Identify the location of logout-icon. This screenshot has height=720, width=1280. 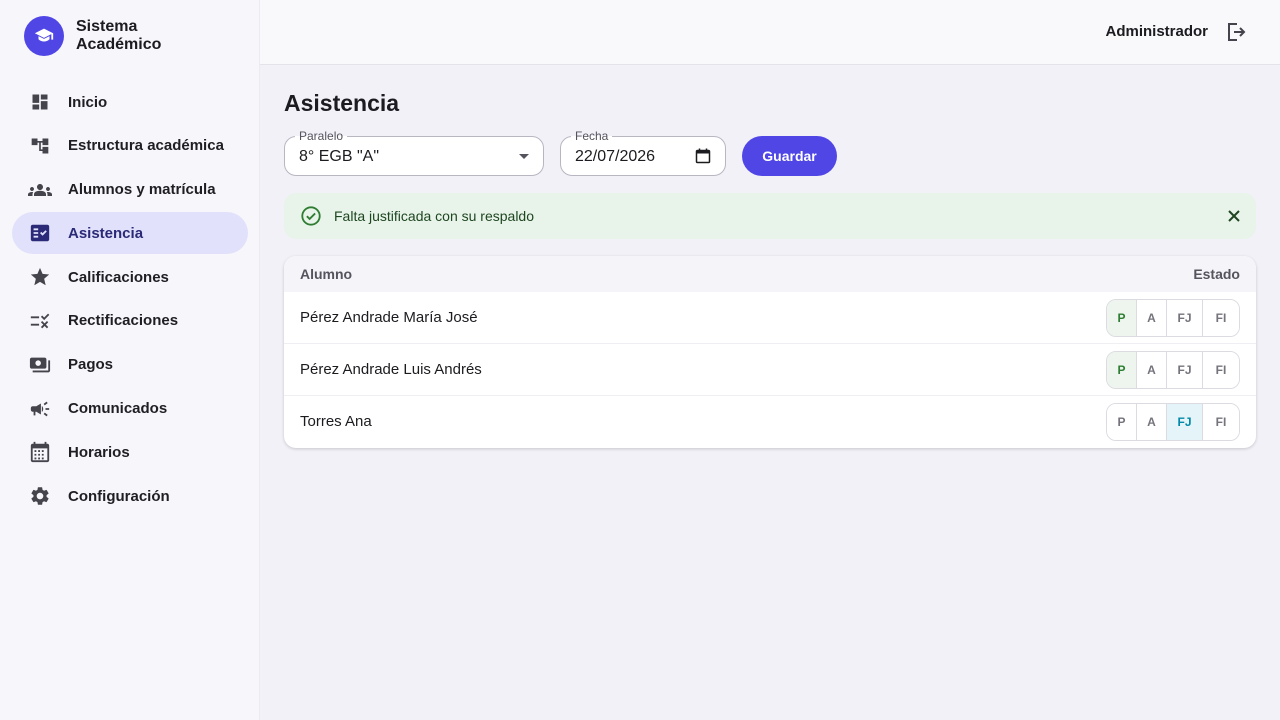
(1236, 32).